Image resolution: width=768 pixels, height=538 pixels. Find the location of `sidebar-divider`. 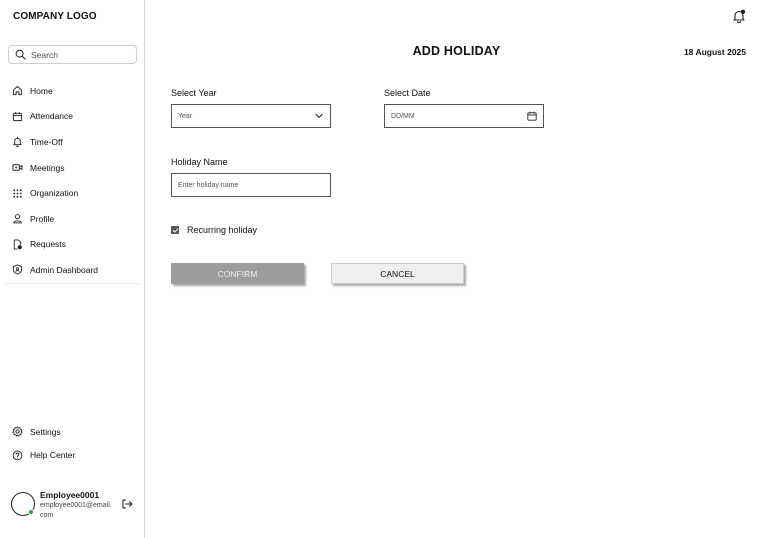

sidebar-divider is located at coordinates (72, 283).